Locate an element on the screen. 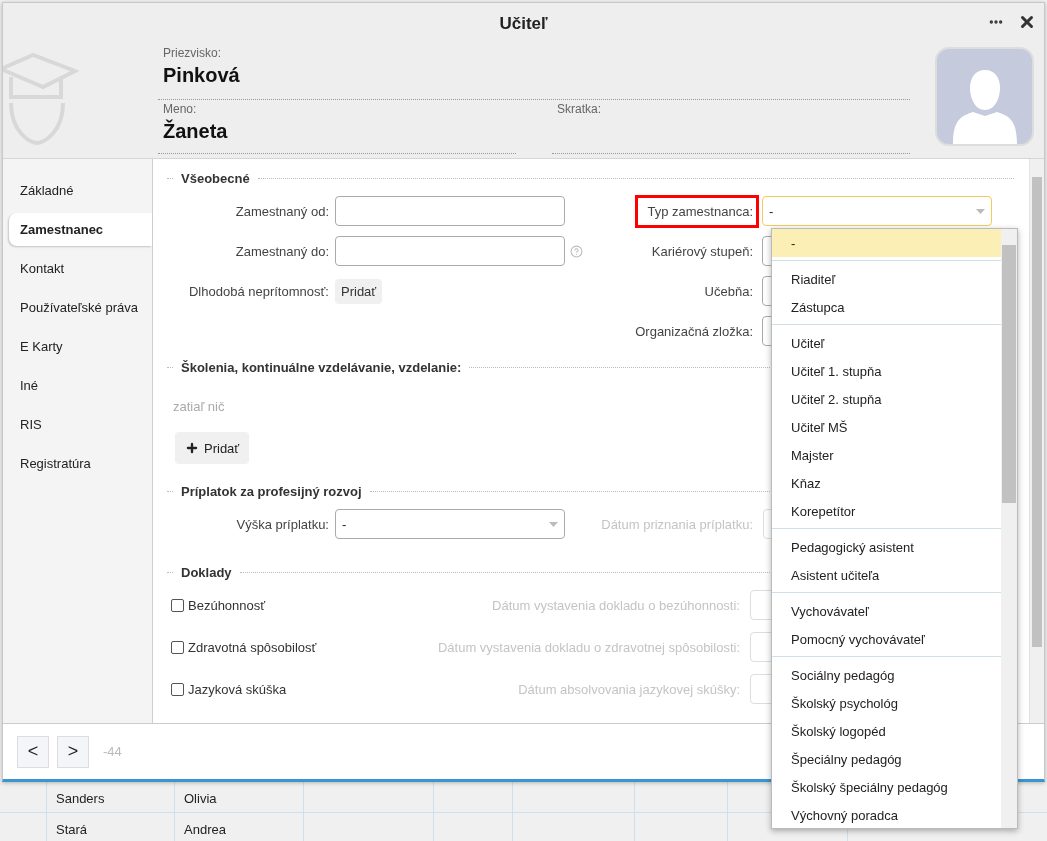  table-cell: Sanders is located at coordinates (110, 797).